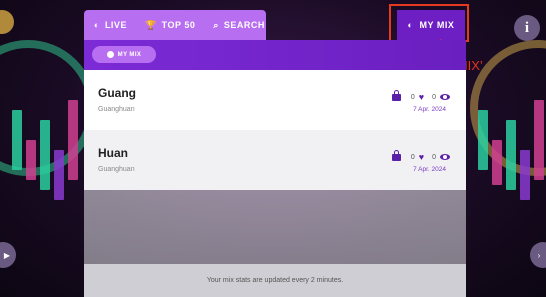 This screenshot has height=297, width=546. What do you see at coordinates (97, 25) in the screenshot?
I see `half-circle-icon: ◐` at bounding box center [97, 25].